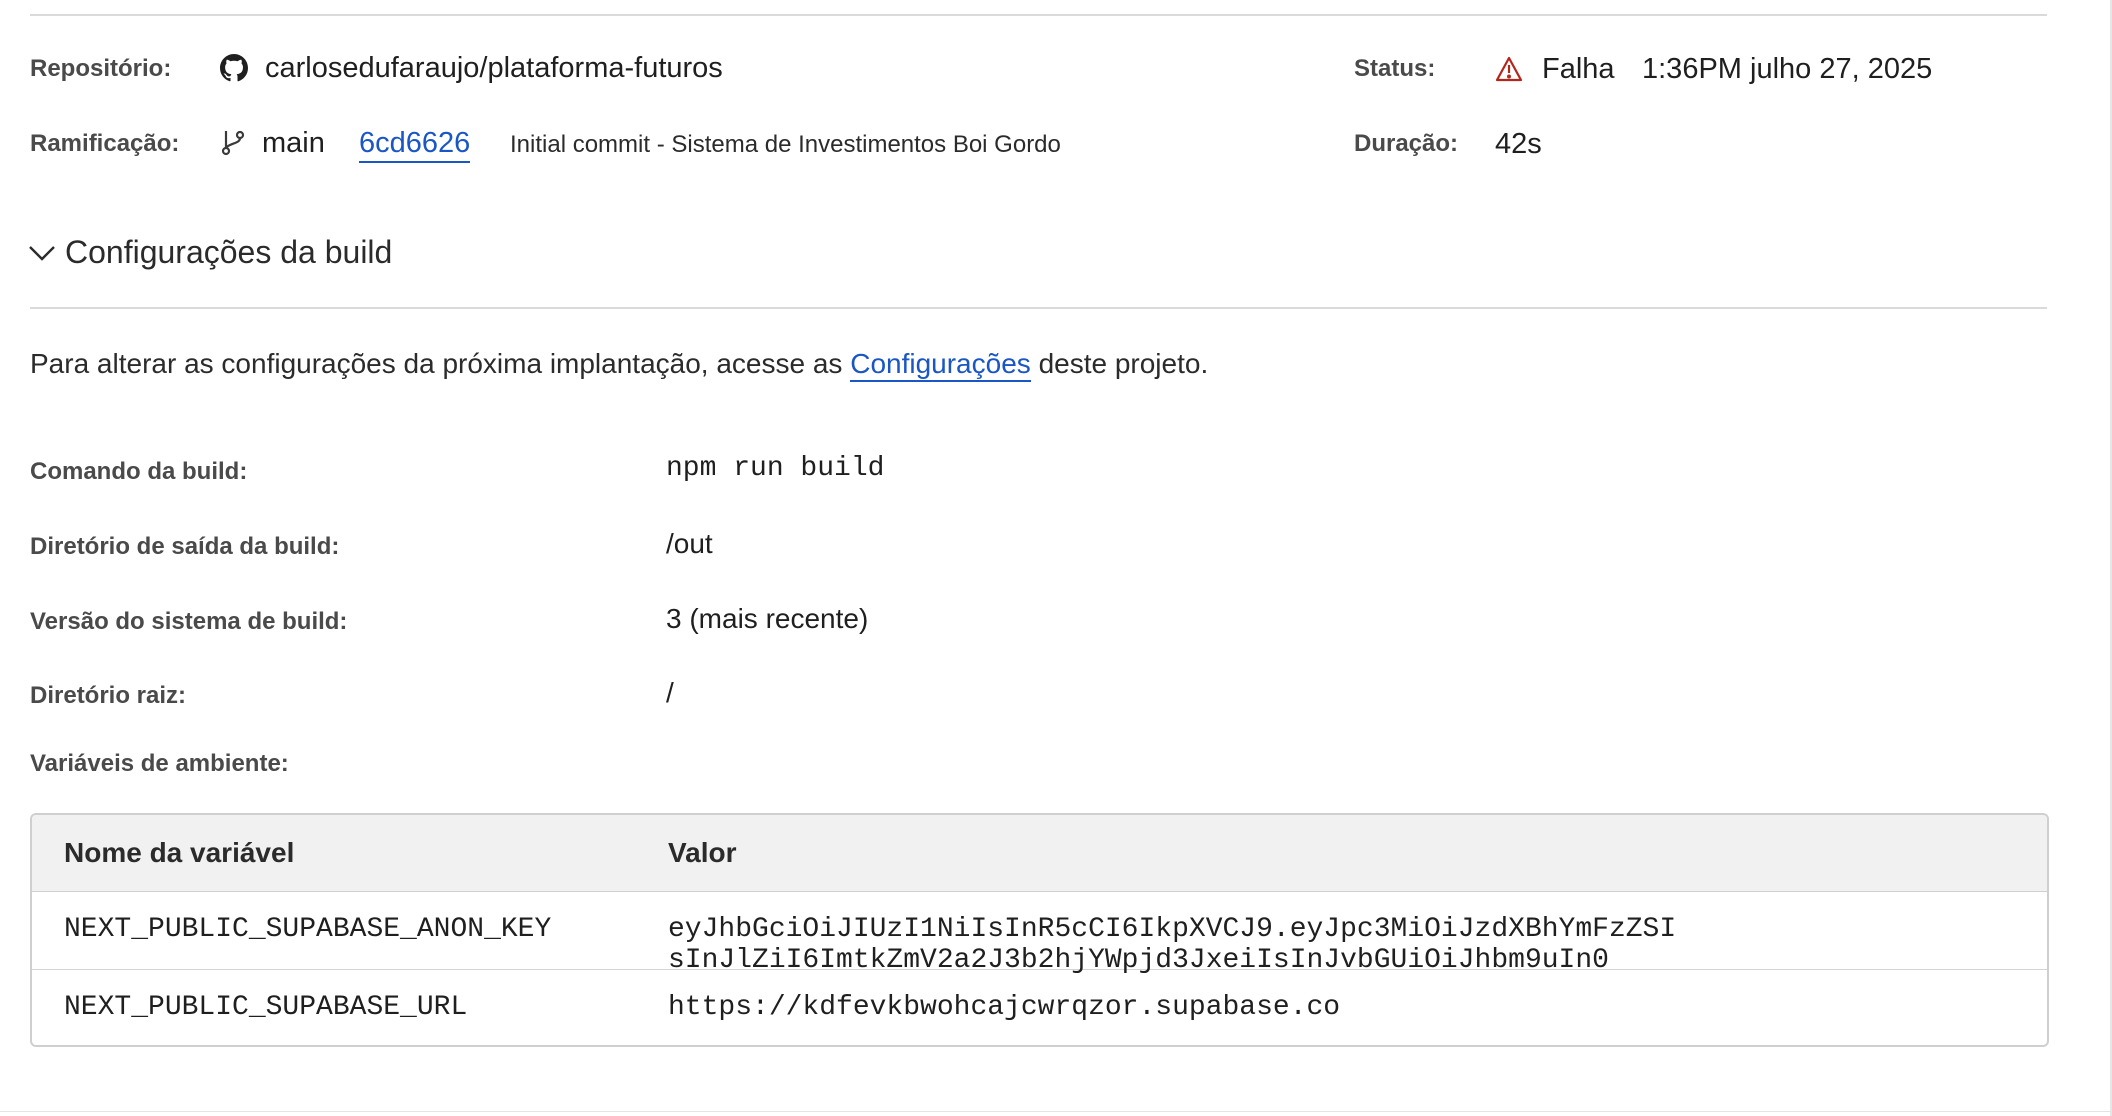 This screenshot has width=2112, height=1116. What do you see at coordinates (775, 468) in the screenshot?
I see `build-command-value: npm run build` at bounding box center [775, 468].